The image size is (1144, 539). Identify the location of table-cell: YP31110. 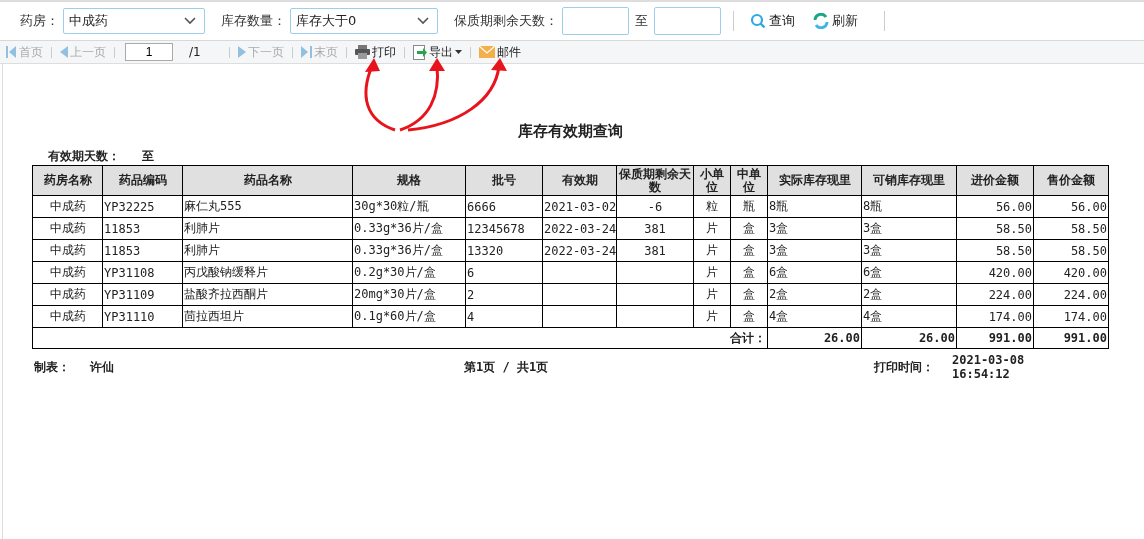
(142, 316).